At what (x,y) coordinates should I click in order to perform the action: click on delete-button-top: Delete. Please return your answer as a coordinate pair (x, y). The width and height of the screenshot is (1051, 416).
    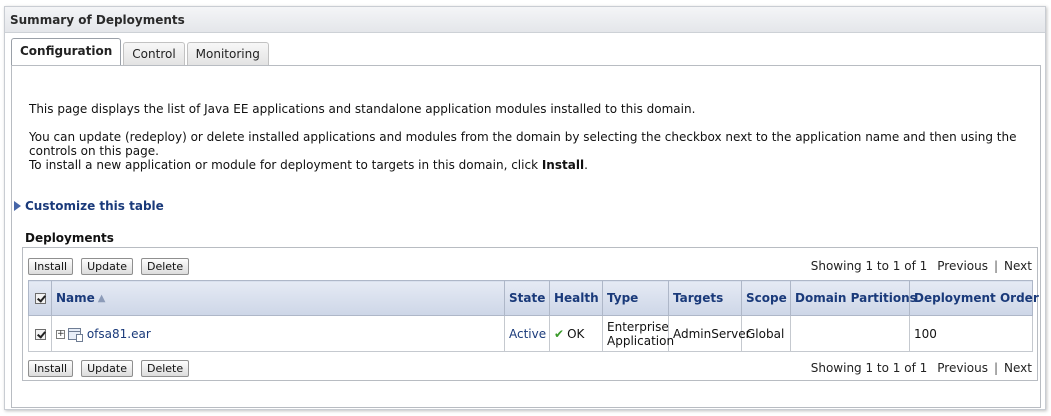
    Looking at the image, I should click on (165, 266).